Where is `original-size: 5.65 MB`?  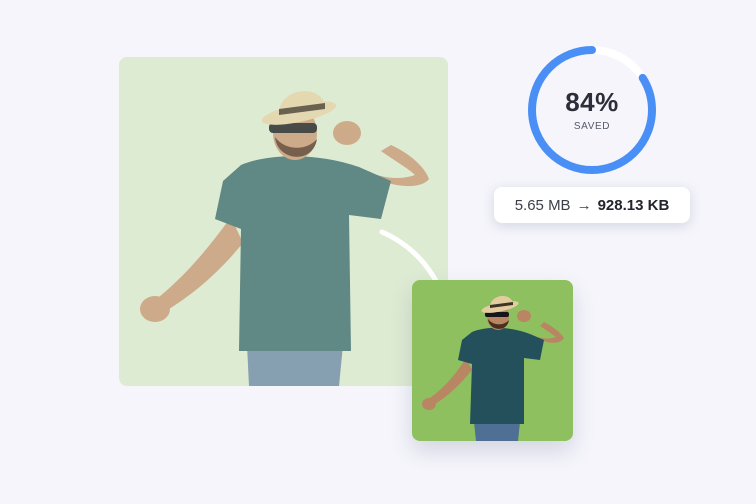 original-size: 5.65 MB is located at coordinates (542, 205).